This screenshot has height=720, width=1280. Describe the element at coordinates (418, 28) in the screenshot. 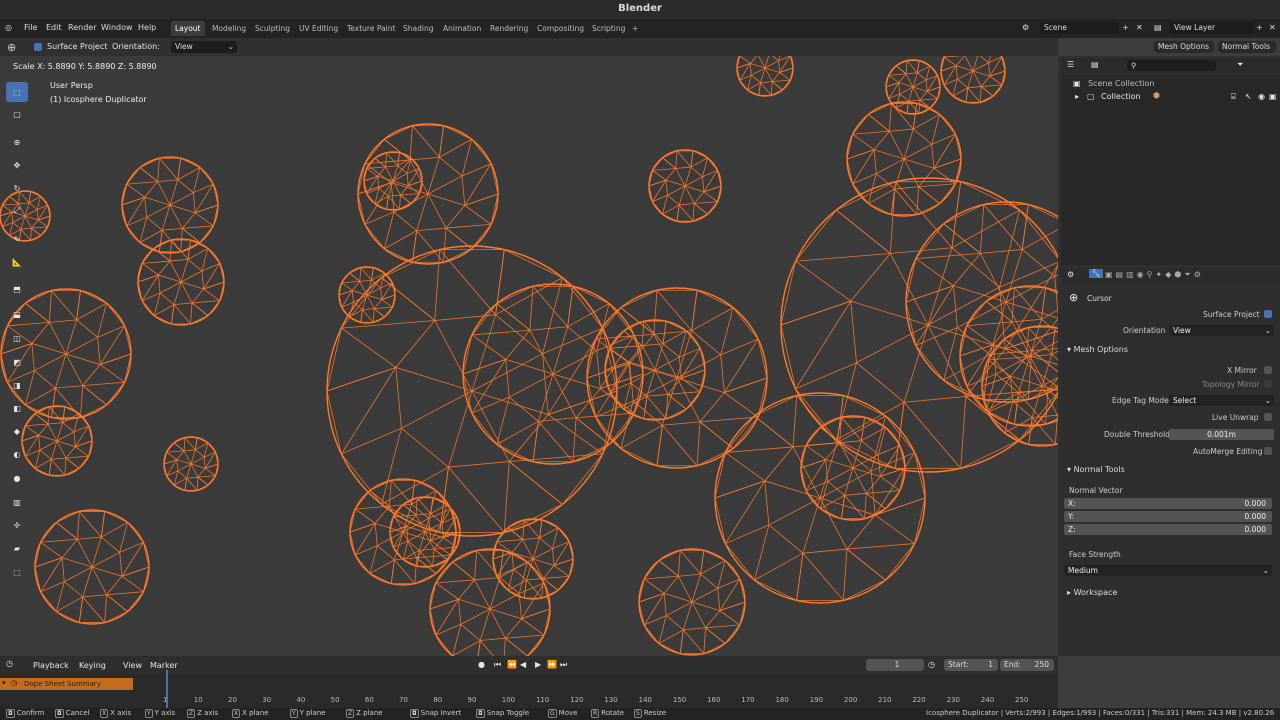

I see `tab-shading: Shading` at that location.